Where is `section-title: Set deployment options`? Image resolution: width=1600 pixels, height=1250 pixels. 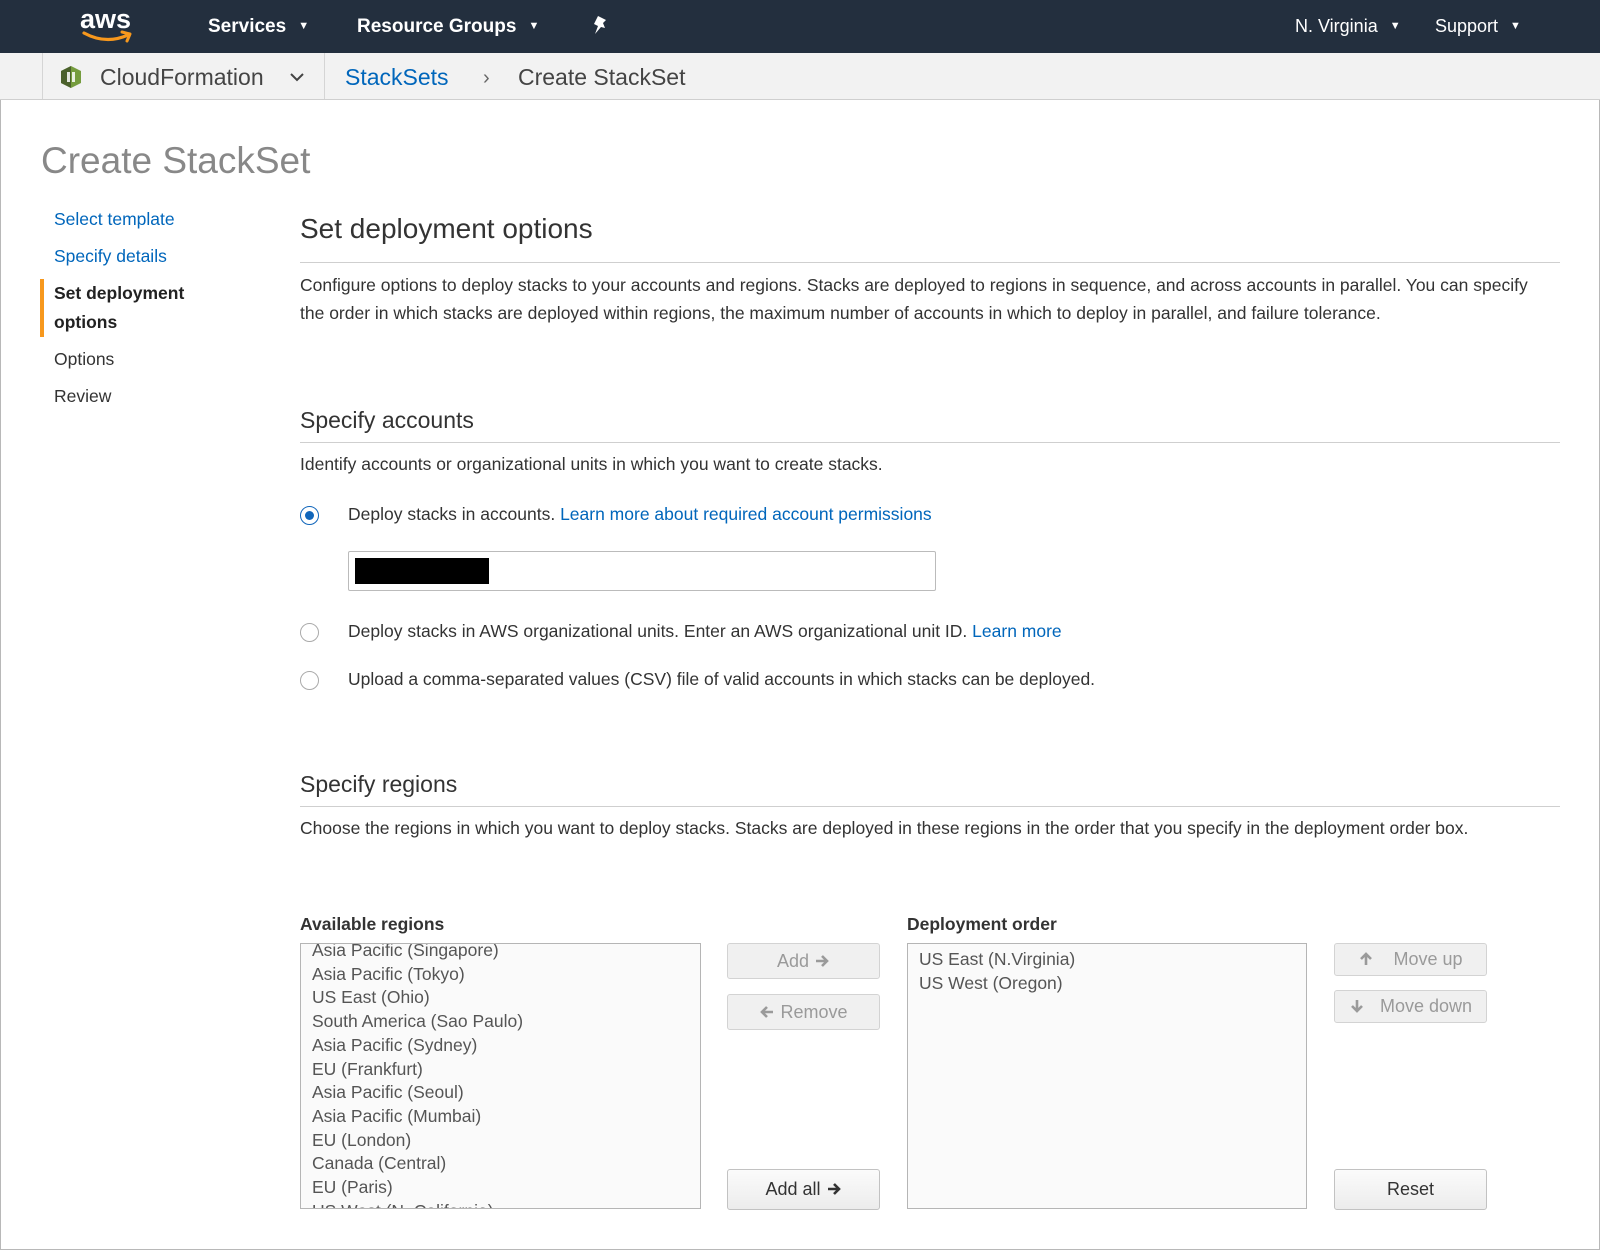
section-title: Set deployment options is located at coordinates (446, 228).